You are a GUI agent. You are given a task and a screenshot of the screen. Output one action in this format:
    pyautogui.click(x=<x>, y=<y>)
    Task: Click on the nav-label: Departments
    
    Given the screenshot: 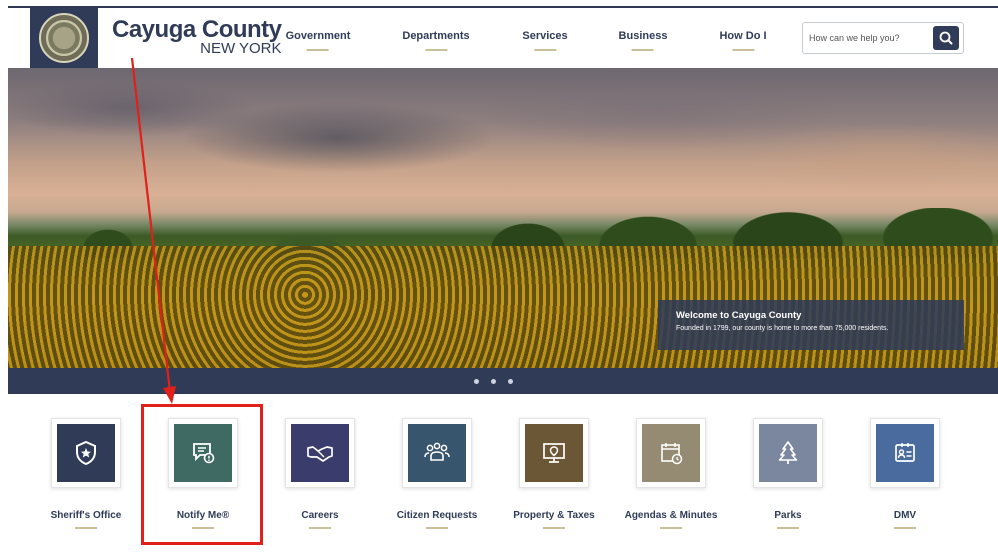 What is the action you would take?
    pyautogui.click(x=436, y=36)
    